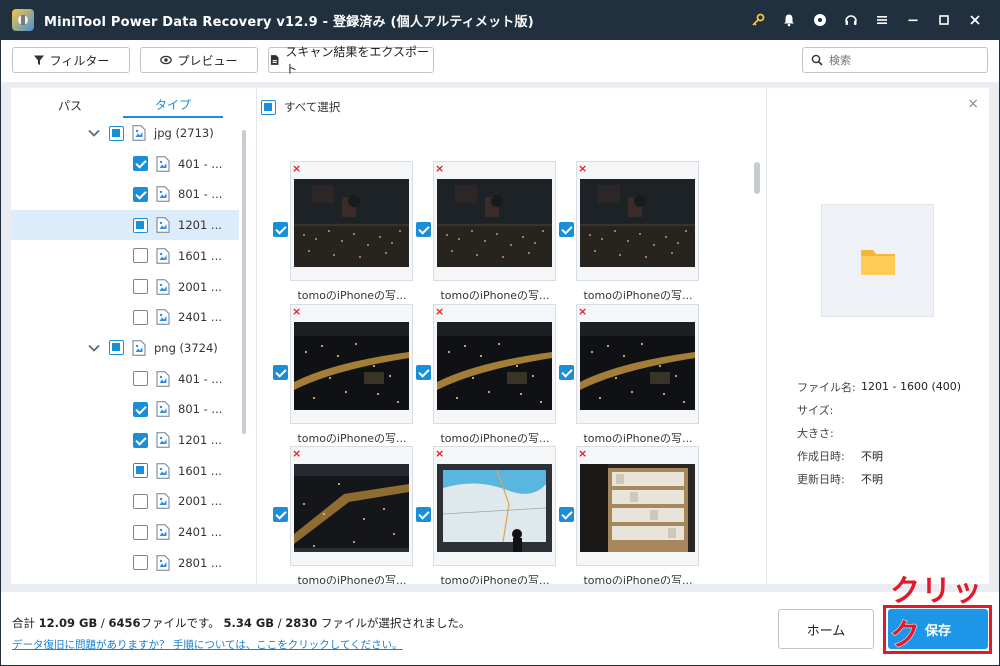 This screenshot has height=666, width=1000. Describe the element at coordinates (912, 20) in the screenshot. I see `minimize-icon` at that location.